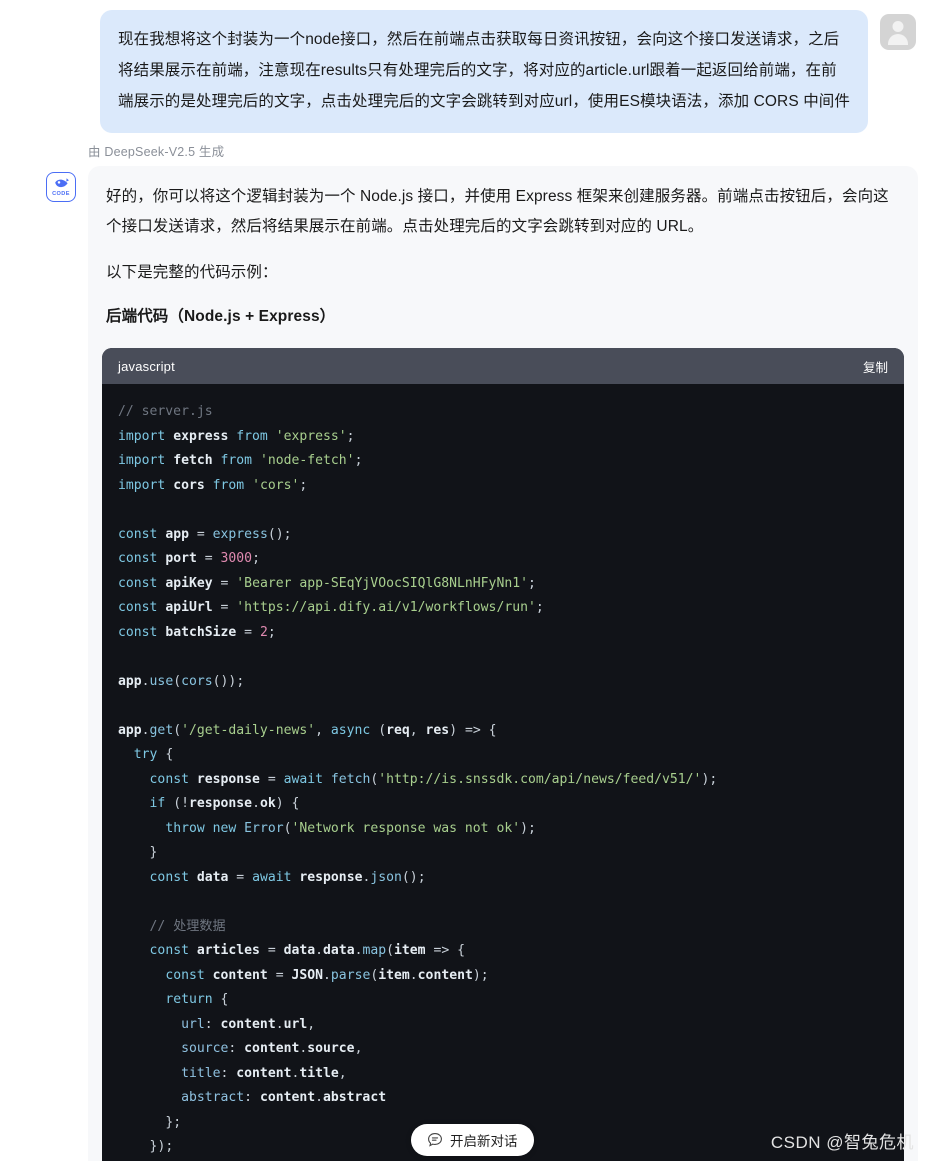 This screenshot has height=1161, width=928. What do you see at coordinates (189, 558) in the screenshot?
I see `code-line: const port = 3000;` at bounding box center [189, 558].